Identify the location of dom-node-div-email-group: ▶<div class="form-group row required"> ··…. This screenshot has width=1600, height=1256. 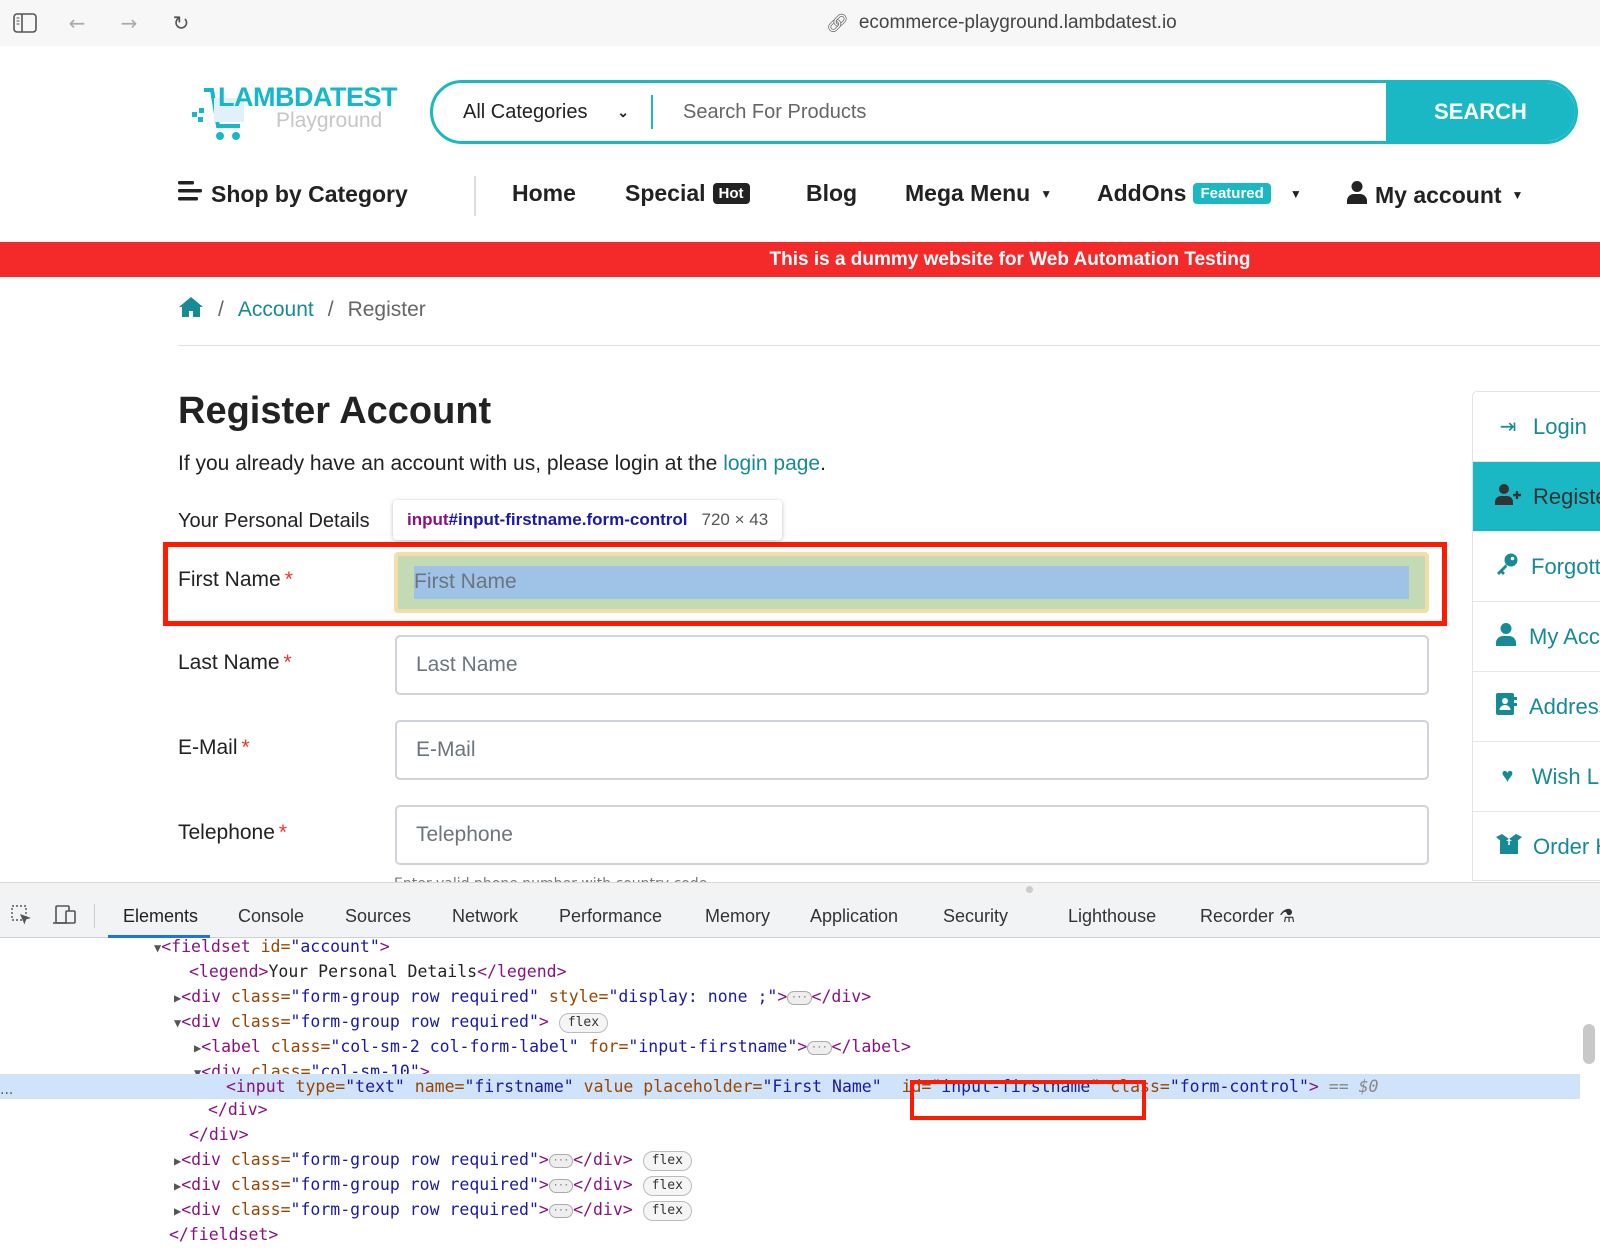
(790, 1184).